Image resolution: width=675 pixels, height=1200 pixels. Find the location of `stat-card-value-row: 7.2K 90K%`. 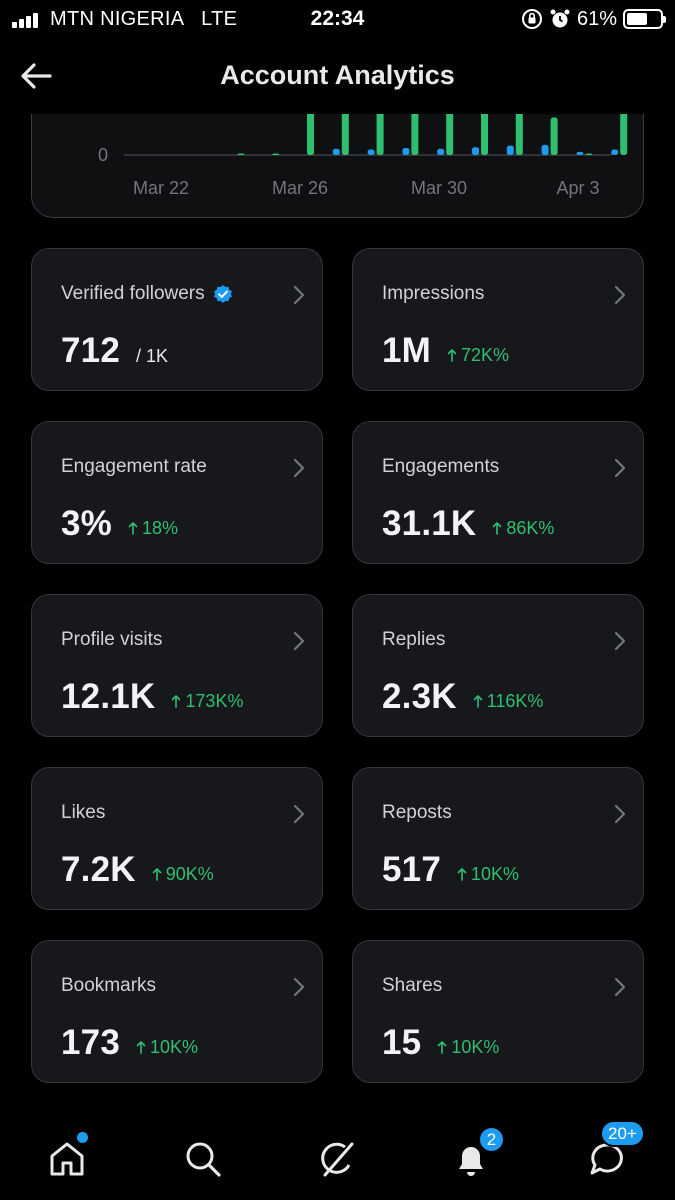

stat-card-value-row: 7.2K 90K% is located at coordinates (137, 870).